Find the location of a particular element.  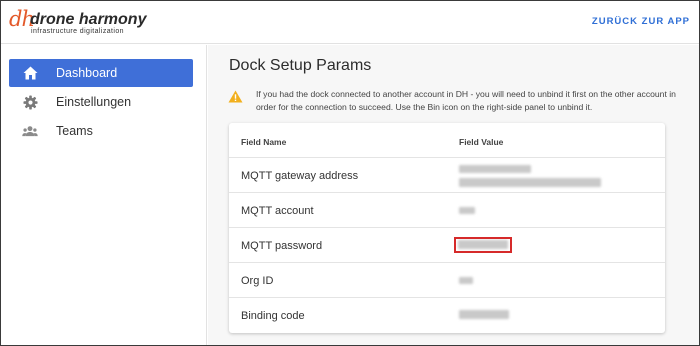

sidebar-item-label: Einstellungen is located at coordinates (94, 102).